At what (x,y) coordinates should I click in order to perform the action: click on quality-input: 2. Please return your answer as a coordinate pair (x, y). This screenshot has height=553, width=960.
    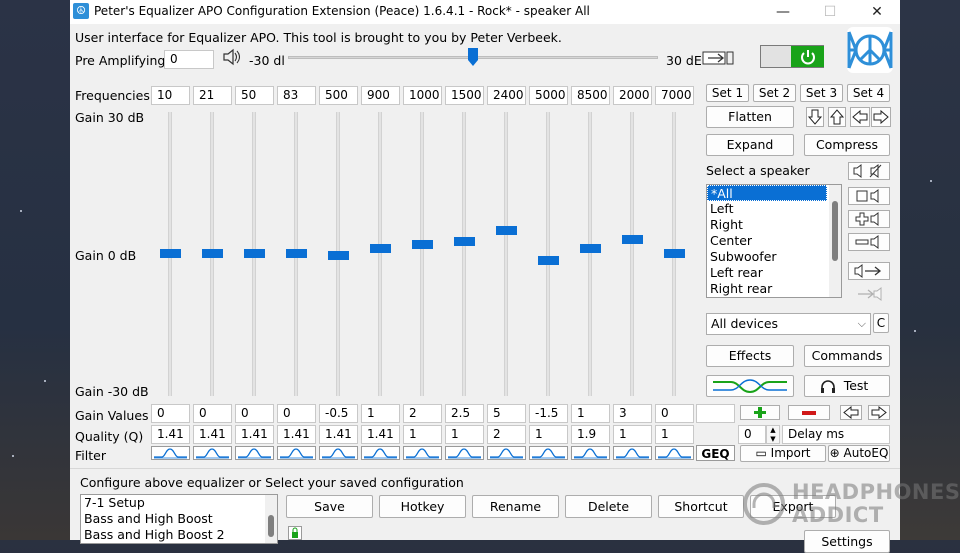
    Looking at the image, I should click on (506, 434).